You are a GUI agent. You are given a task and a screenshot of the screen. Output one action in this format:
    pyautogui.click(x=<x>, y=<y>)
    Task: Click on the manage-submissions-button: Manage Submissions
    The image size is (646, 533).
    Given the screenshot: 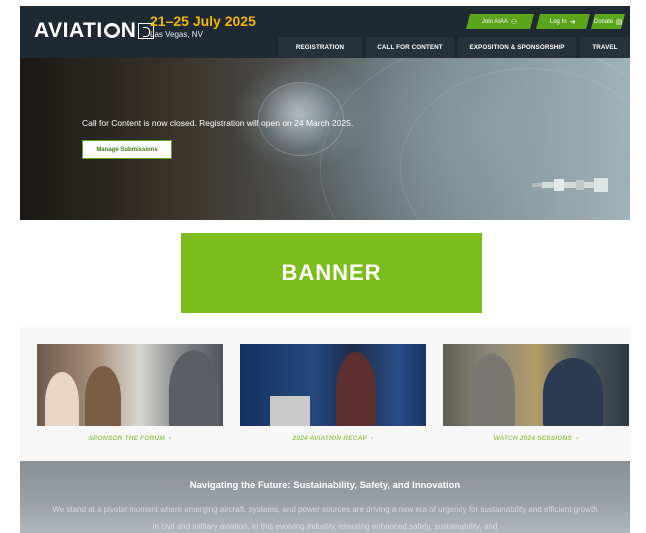 What is the action you would take?
    pyautogui.click(x=127, y=149)
    